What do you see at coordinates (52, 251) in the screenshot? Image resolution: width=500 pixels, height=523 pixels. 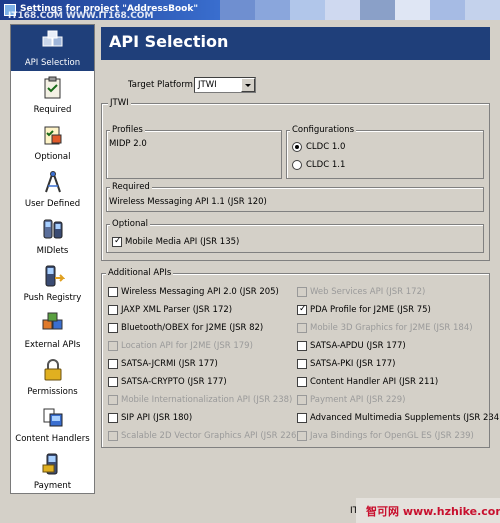 I see `sidebar-item-label: MIDlets` at bounding box center [52, 251].